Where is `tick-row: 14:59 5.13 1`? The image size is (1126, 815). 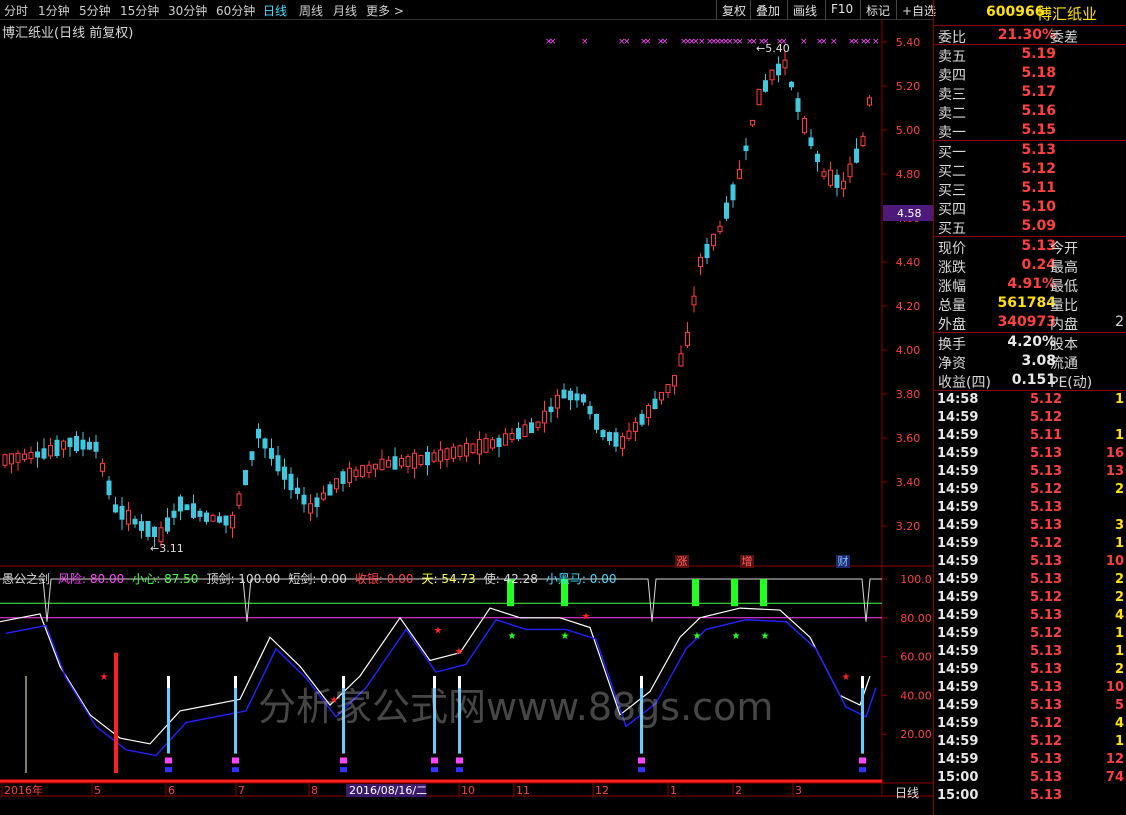 tick-row: 14:59 5.13 1 is located at coordinates (1030, 652).